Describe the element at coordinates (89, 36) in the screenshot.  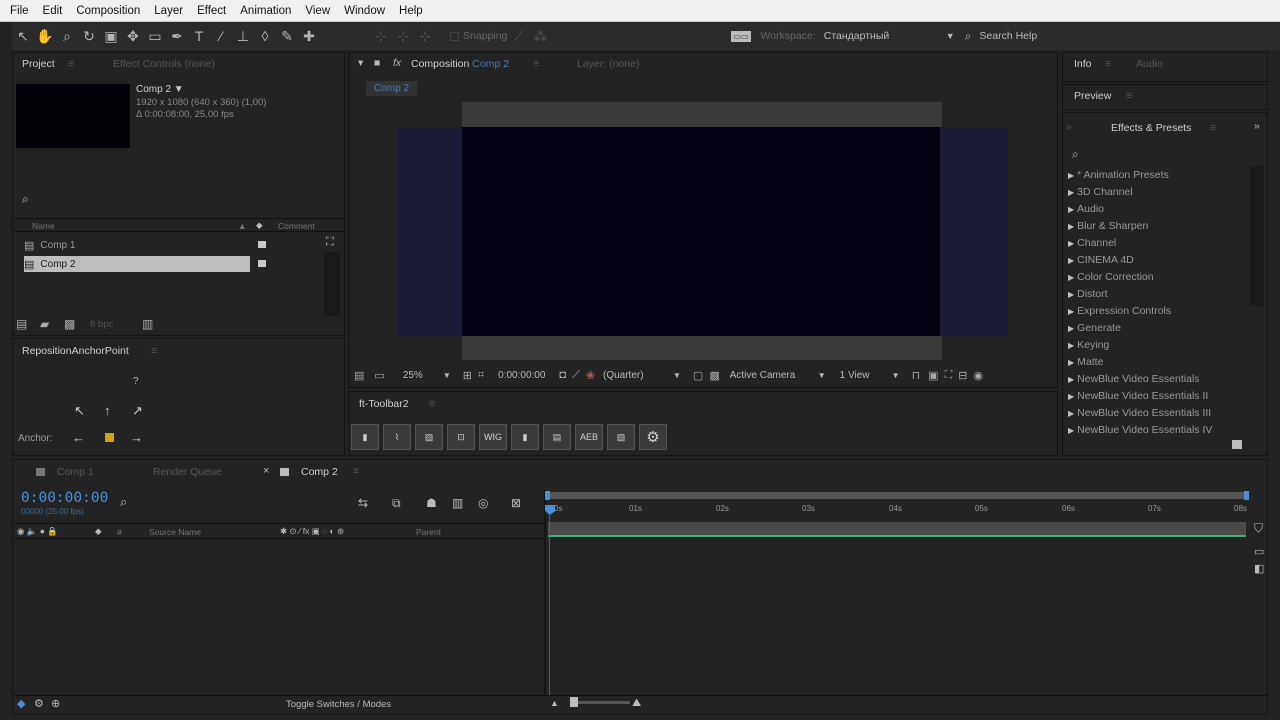
I see `rotate-tool-icon: ↻` at that location.